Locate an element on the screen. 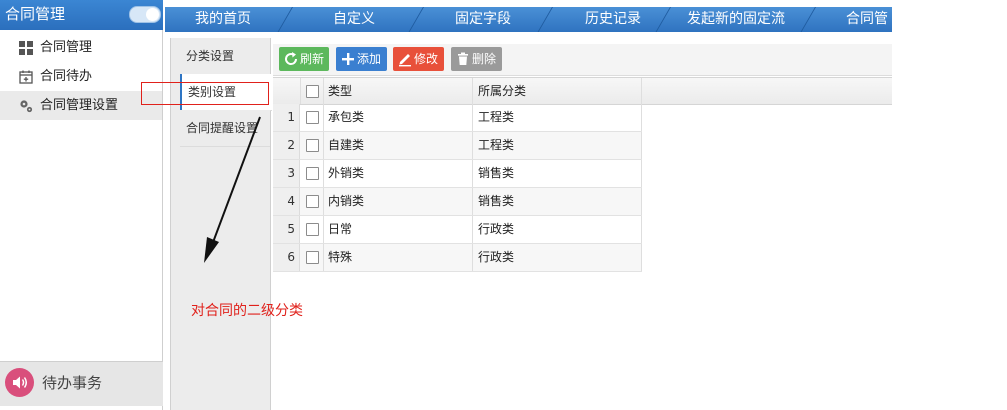  sidebar-item-contract-settings: 合同管理设置 is located at coordinates (81, 105).